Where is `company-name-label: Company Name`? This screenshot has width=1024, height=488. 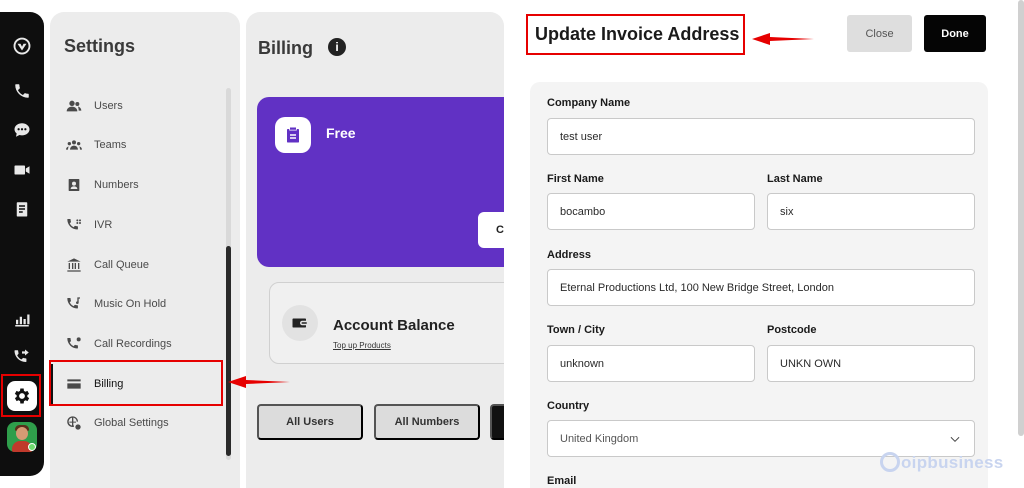 company-name-label: Company Name is located at coordinates (589, 103).